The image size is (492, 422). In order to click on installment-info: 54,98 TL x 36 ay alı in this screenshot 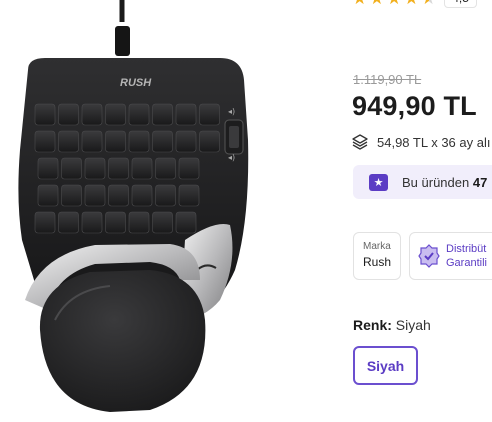, I will do `click(421, 142)`.